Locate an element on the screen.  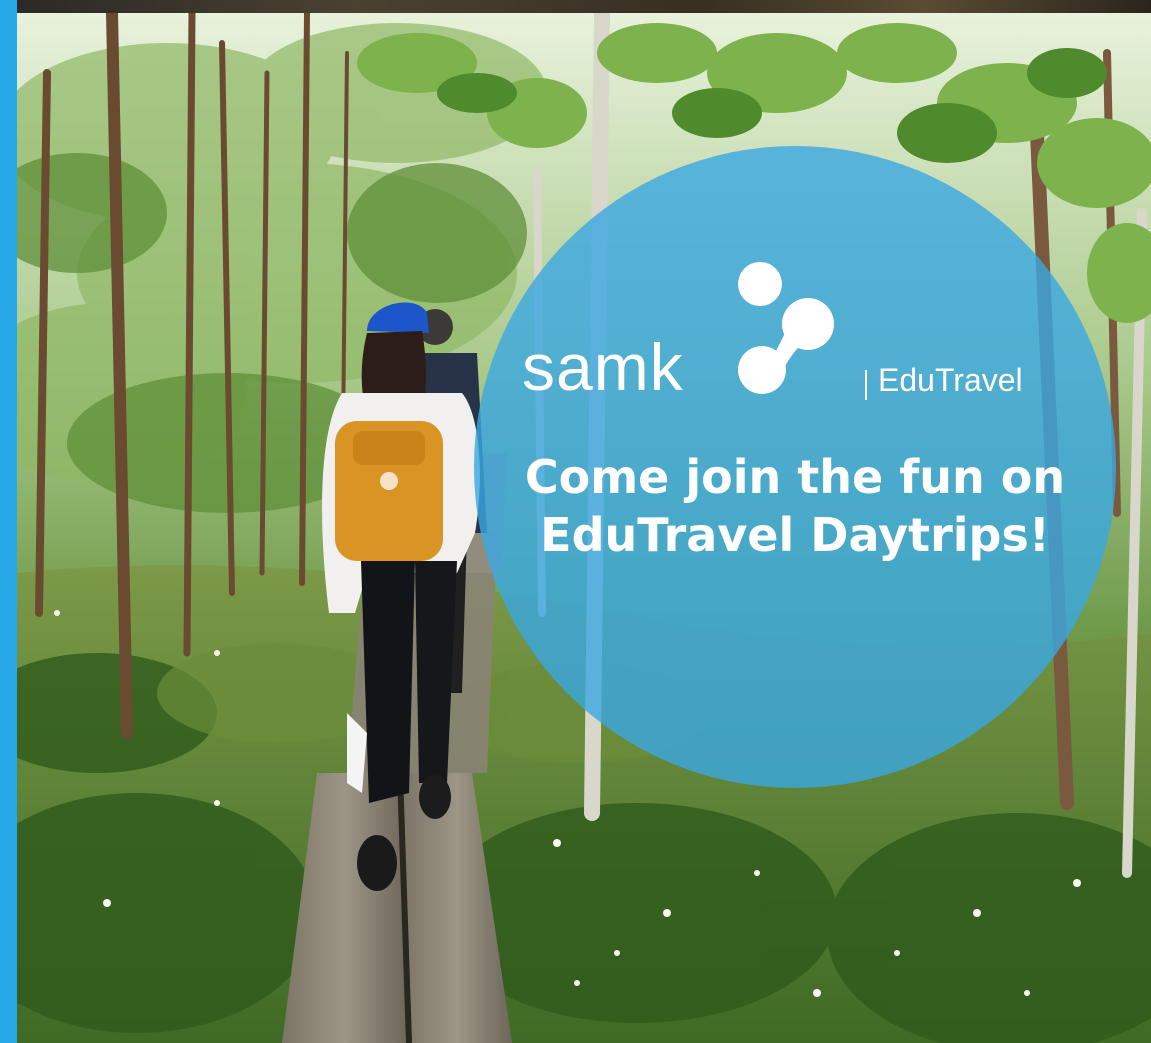
logo-divider is located at coordinates (866, 385).